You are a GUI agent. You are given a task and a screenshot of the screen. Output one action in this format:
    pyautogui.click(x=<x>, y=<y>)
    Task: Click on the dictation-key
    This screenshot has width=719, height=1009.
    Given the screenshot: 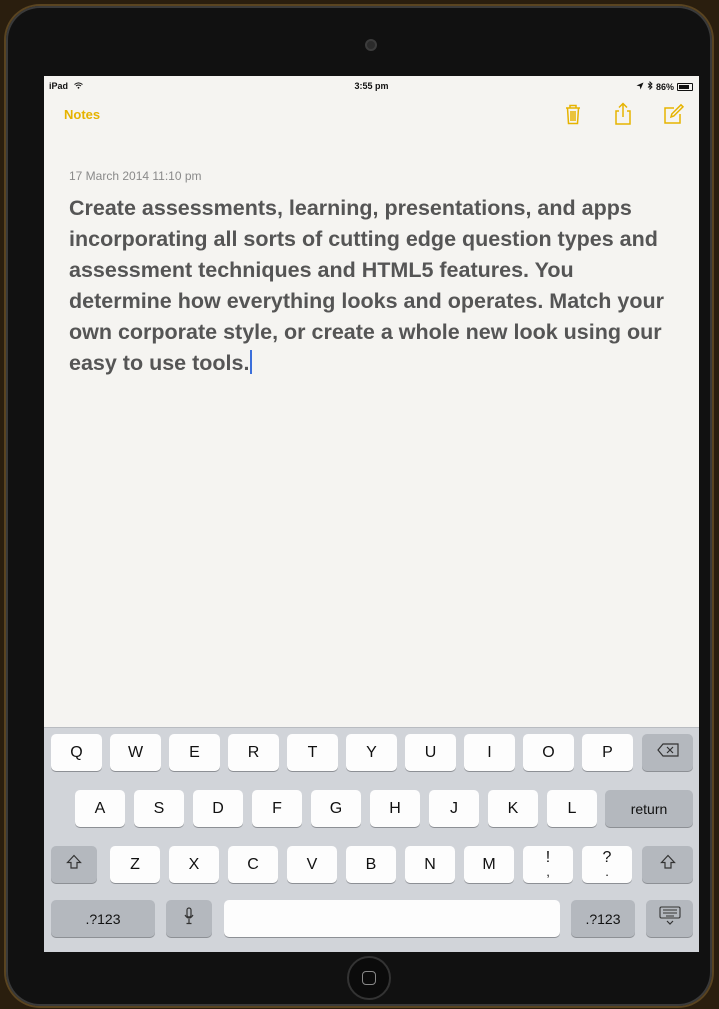 What is the action you would take?
    pyautogui.click(x=189, y=918)
    